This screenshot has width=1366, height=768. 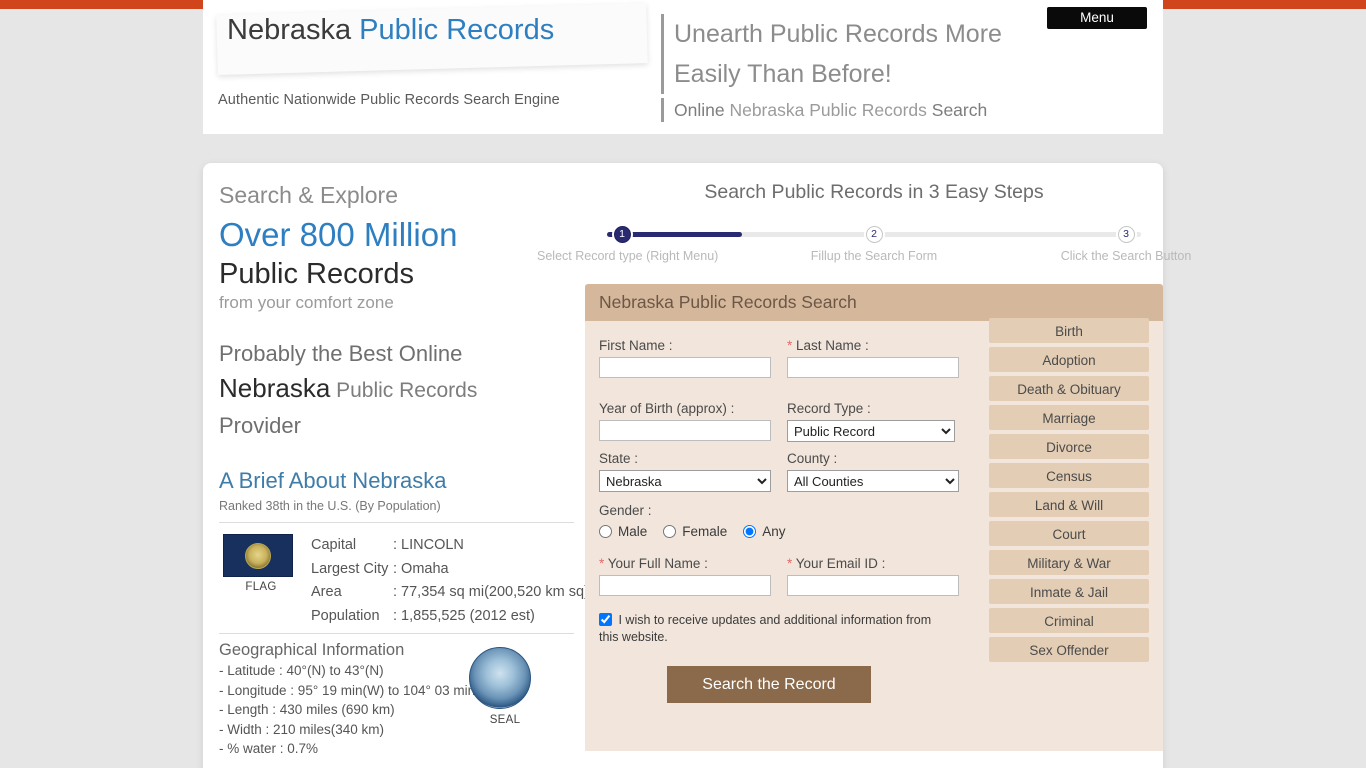 I want to click on state-select: Nebraska, so click(x=685, y=481).